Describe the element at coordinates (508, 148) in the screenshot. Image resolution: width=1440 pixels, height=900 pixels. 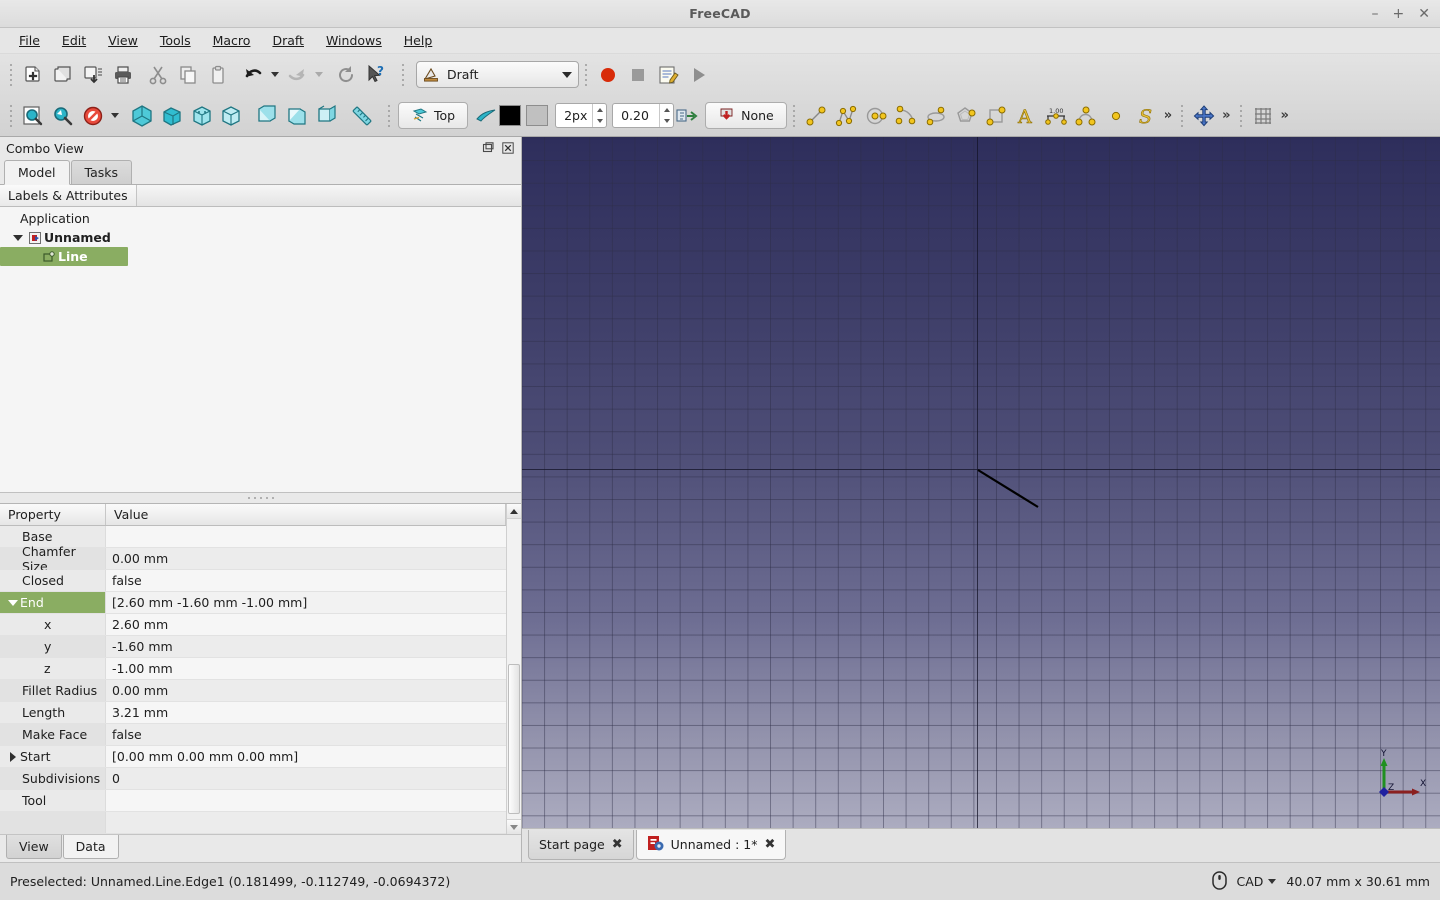
I see `close-icon` at that location.